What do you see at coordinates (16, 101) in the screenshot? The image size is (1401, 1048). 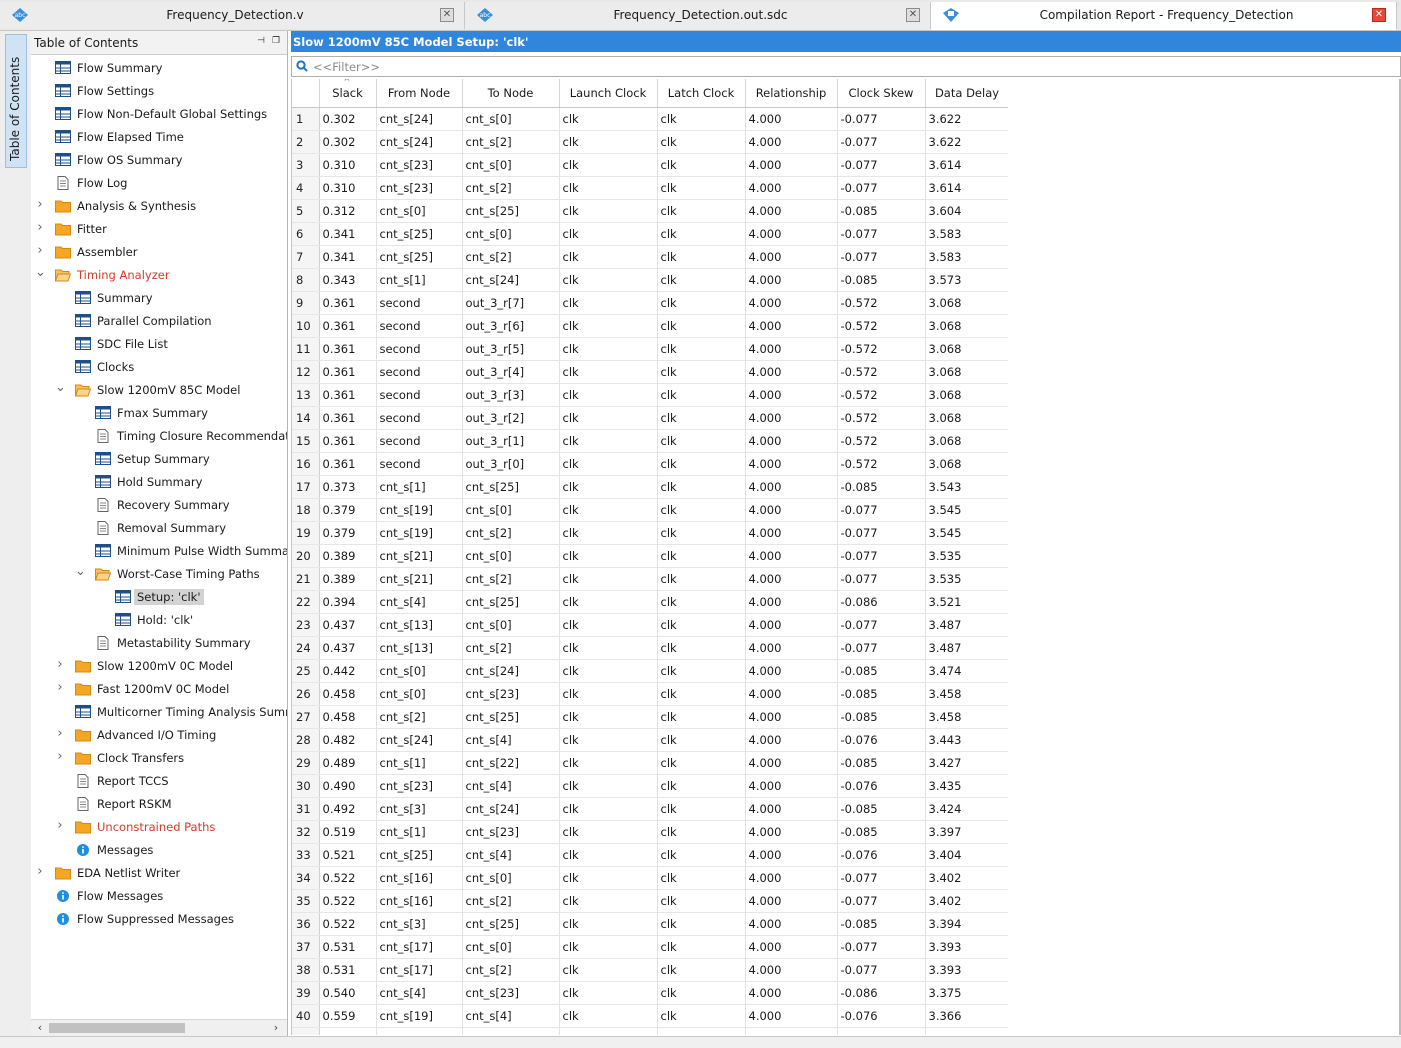 I see `table-of-contents-side-tab: Table of Contents` at bounding box center [16, 101].